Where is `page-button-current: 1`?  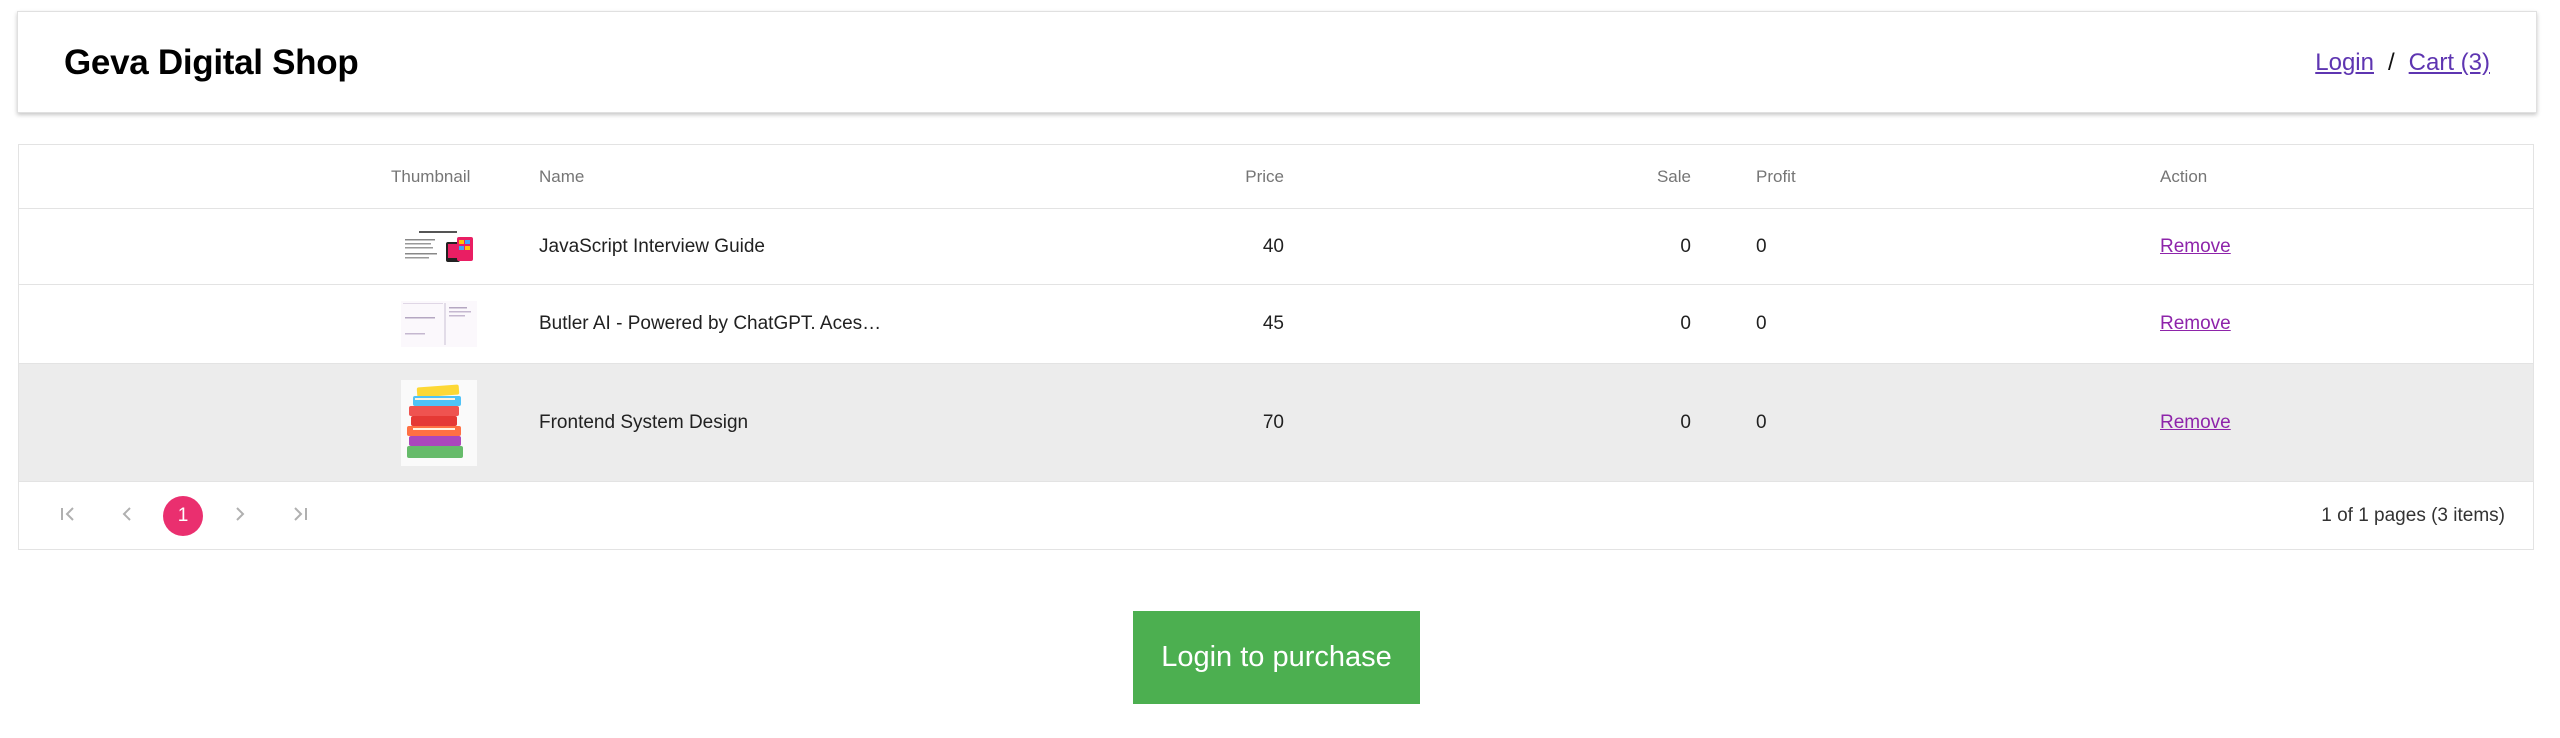
page-button-current: 1 is located at coordinates (183, 516).